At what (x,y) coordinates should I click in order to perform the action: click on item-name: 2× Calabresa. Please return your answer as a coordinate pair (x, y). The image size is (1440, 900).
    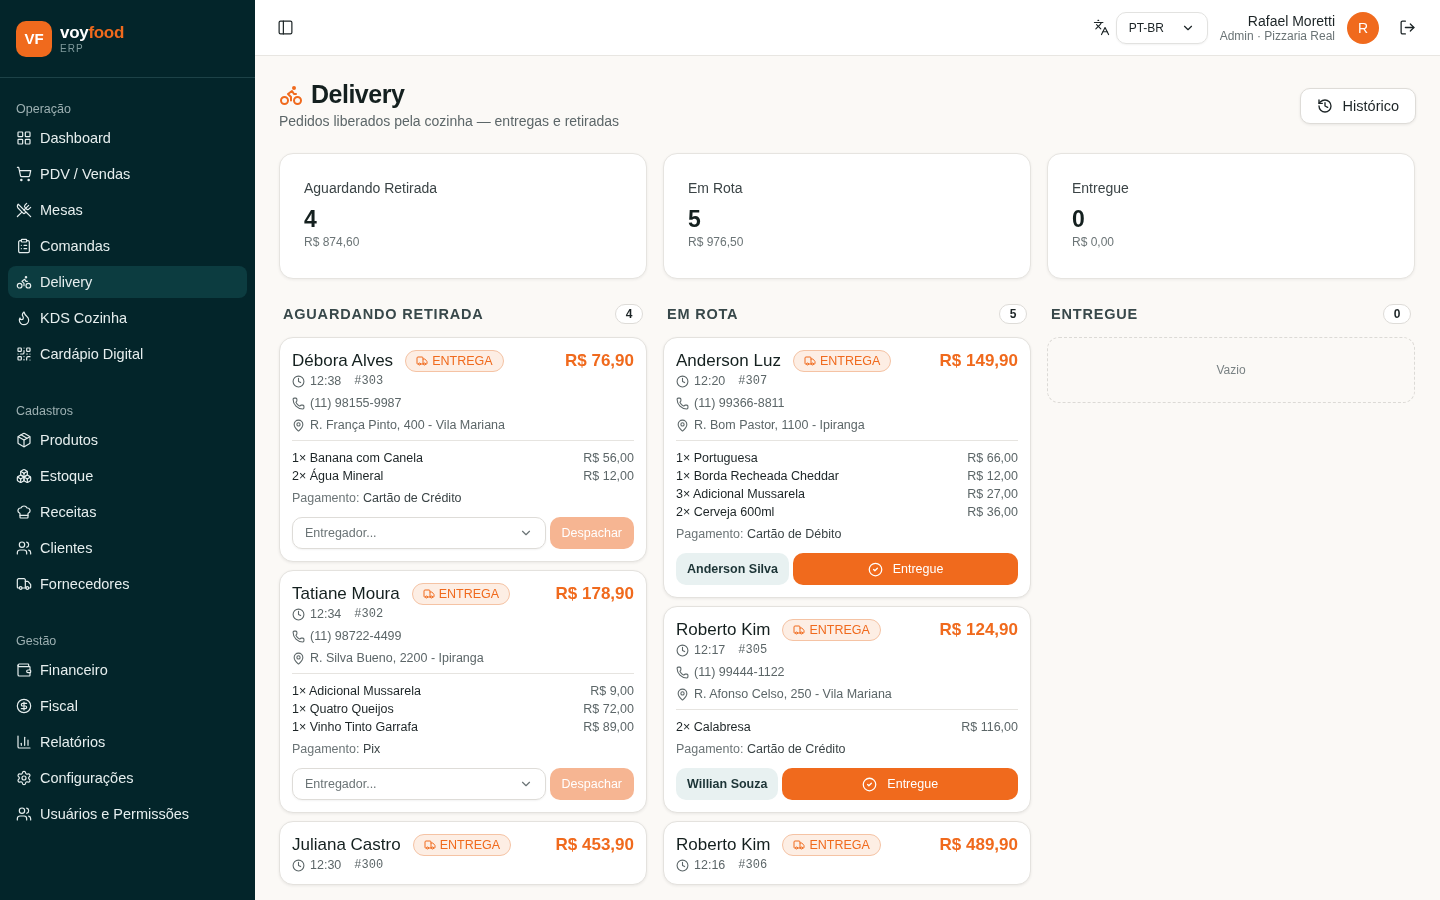
    Looking at the image, I should click on (713, 727).